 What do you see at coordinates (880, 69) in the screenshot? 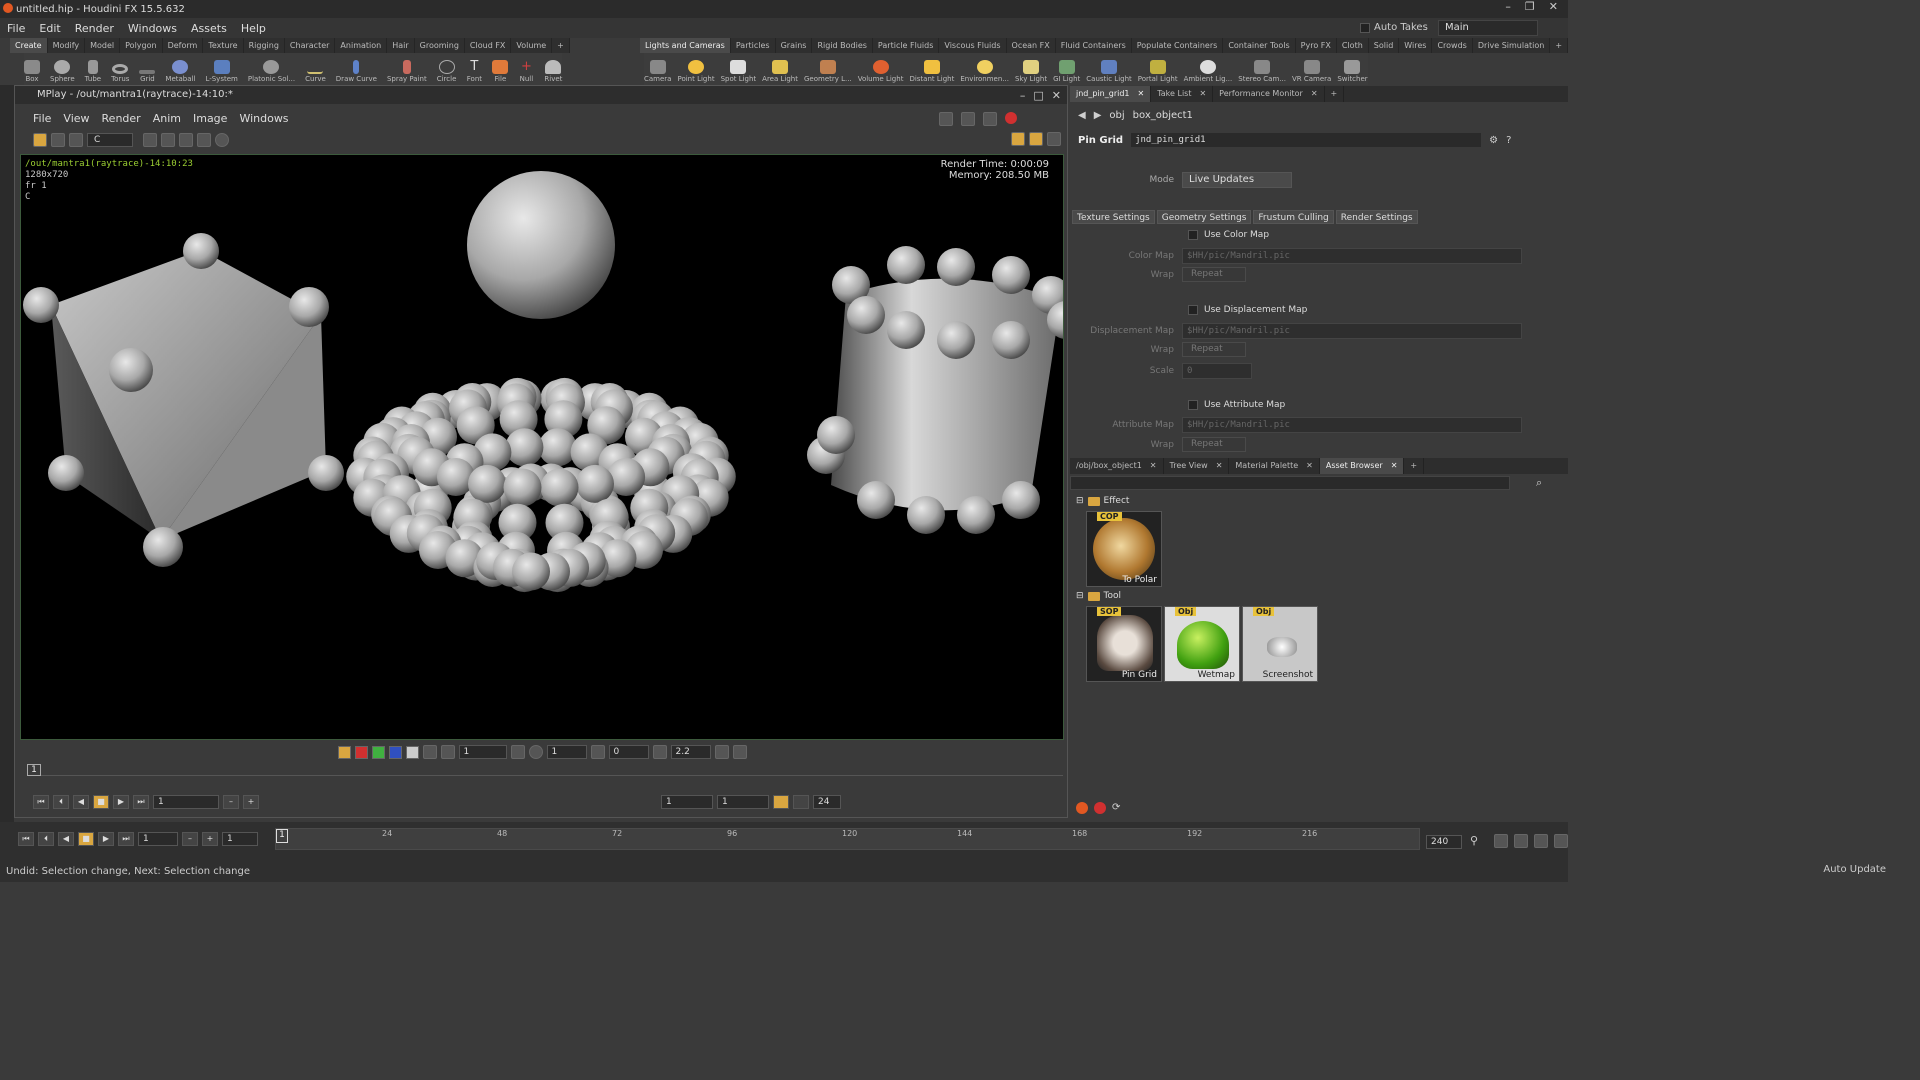
I see `tool-volume-light: Volume Light` at bounding box center [880, 69].